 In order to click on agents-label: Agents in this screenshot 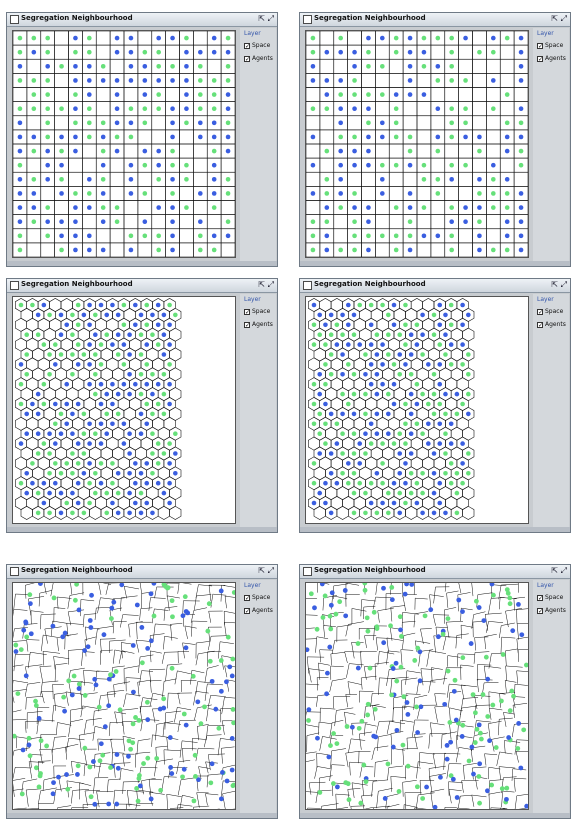, I will do `click(555, 610)`.